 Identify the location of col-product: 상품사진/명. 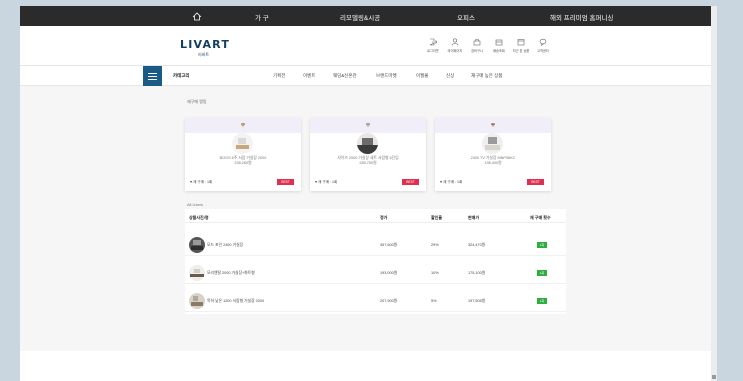
(199, 217).